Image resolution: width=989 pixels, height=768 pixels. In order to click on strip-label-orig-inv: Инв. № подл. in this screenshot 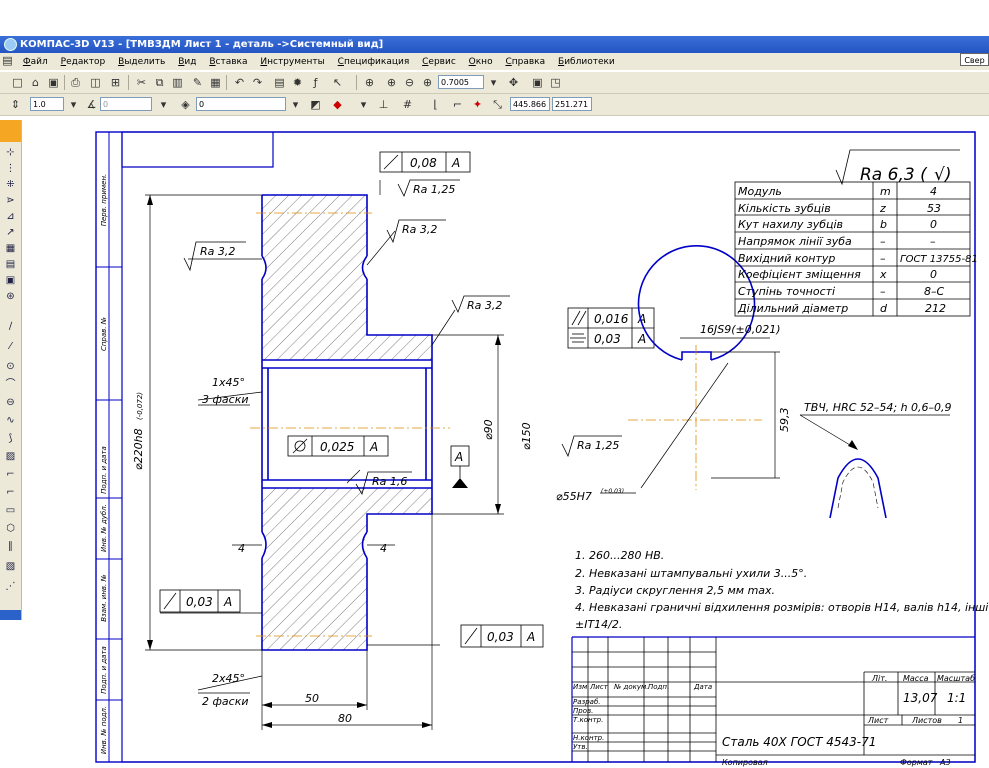, I will do `click(104, 730)`.